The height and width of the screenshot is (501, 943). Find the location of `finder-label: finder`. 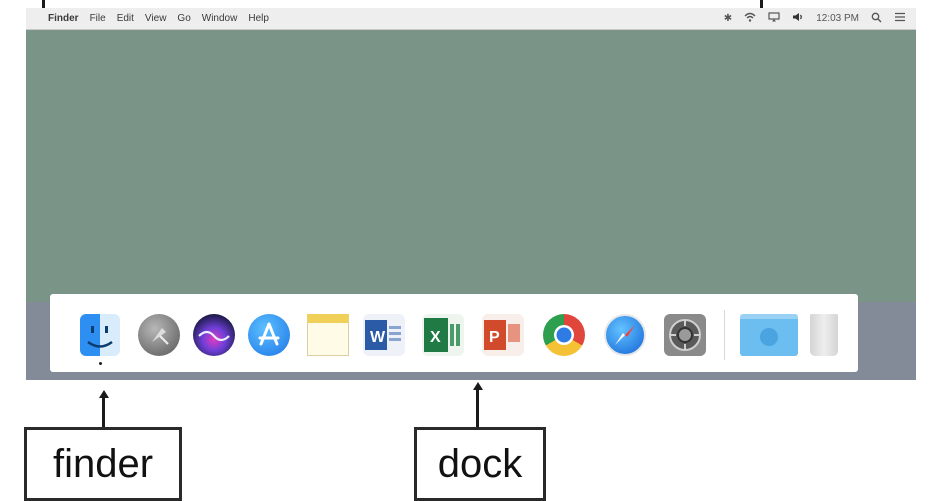

finder-label: finder is located at coordinates (103, 464).